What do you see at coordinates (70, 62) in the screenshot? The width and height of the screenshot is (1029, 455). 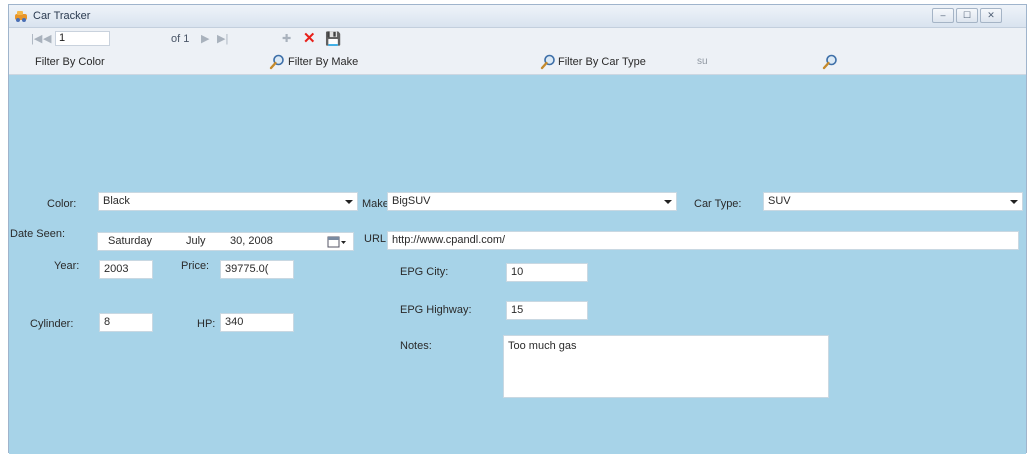 I see `filter-by-color-button: Filter By Color` at bounding box center [70, 62].